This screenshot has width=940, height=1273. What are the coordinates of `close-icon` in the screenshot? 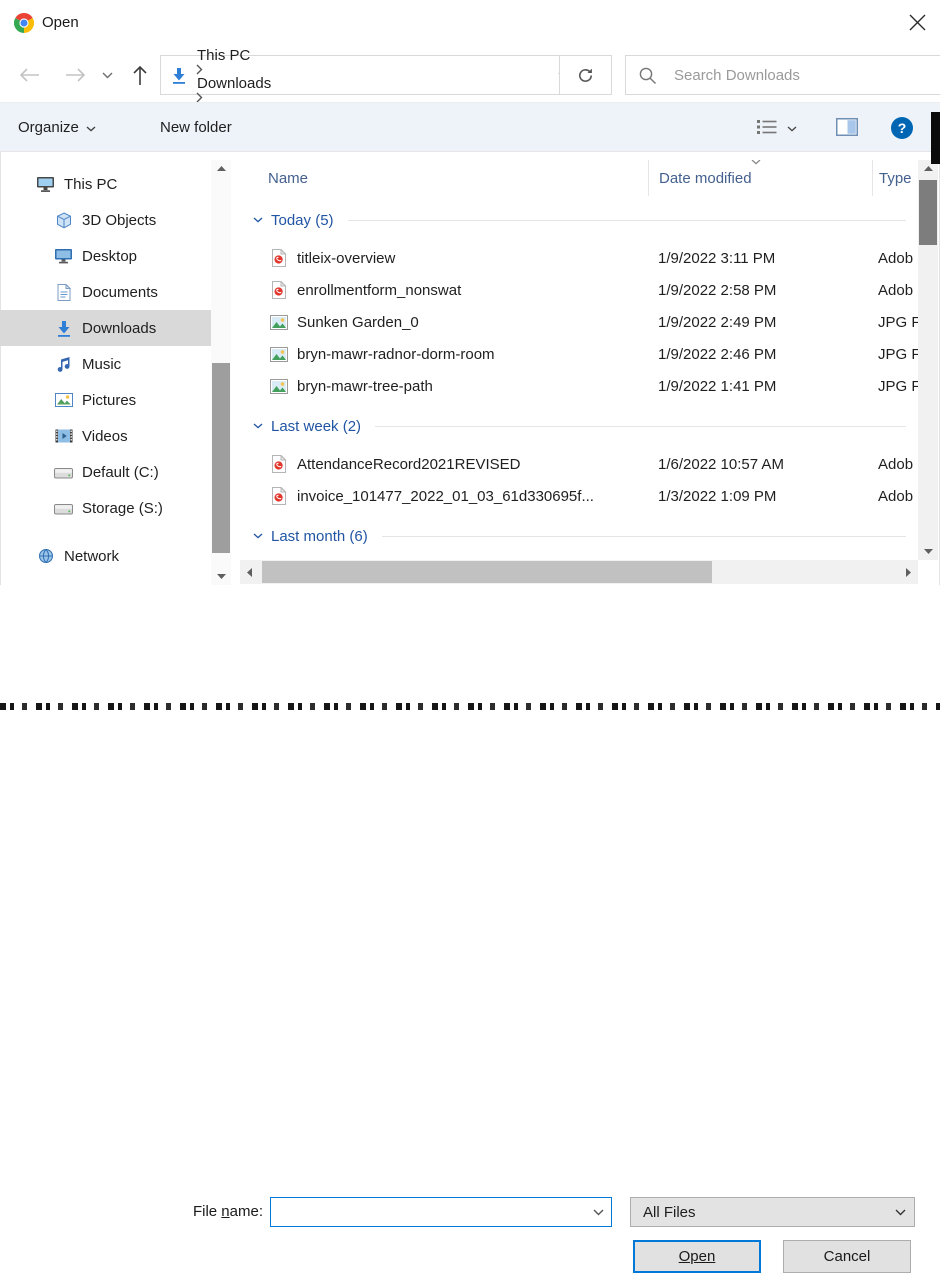 It's located at (918, 22).